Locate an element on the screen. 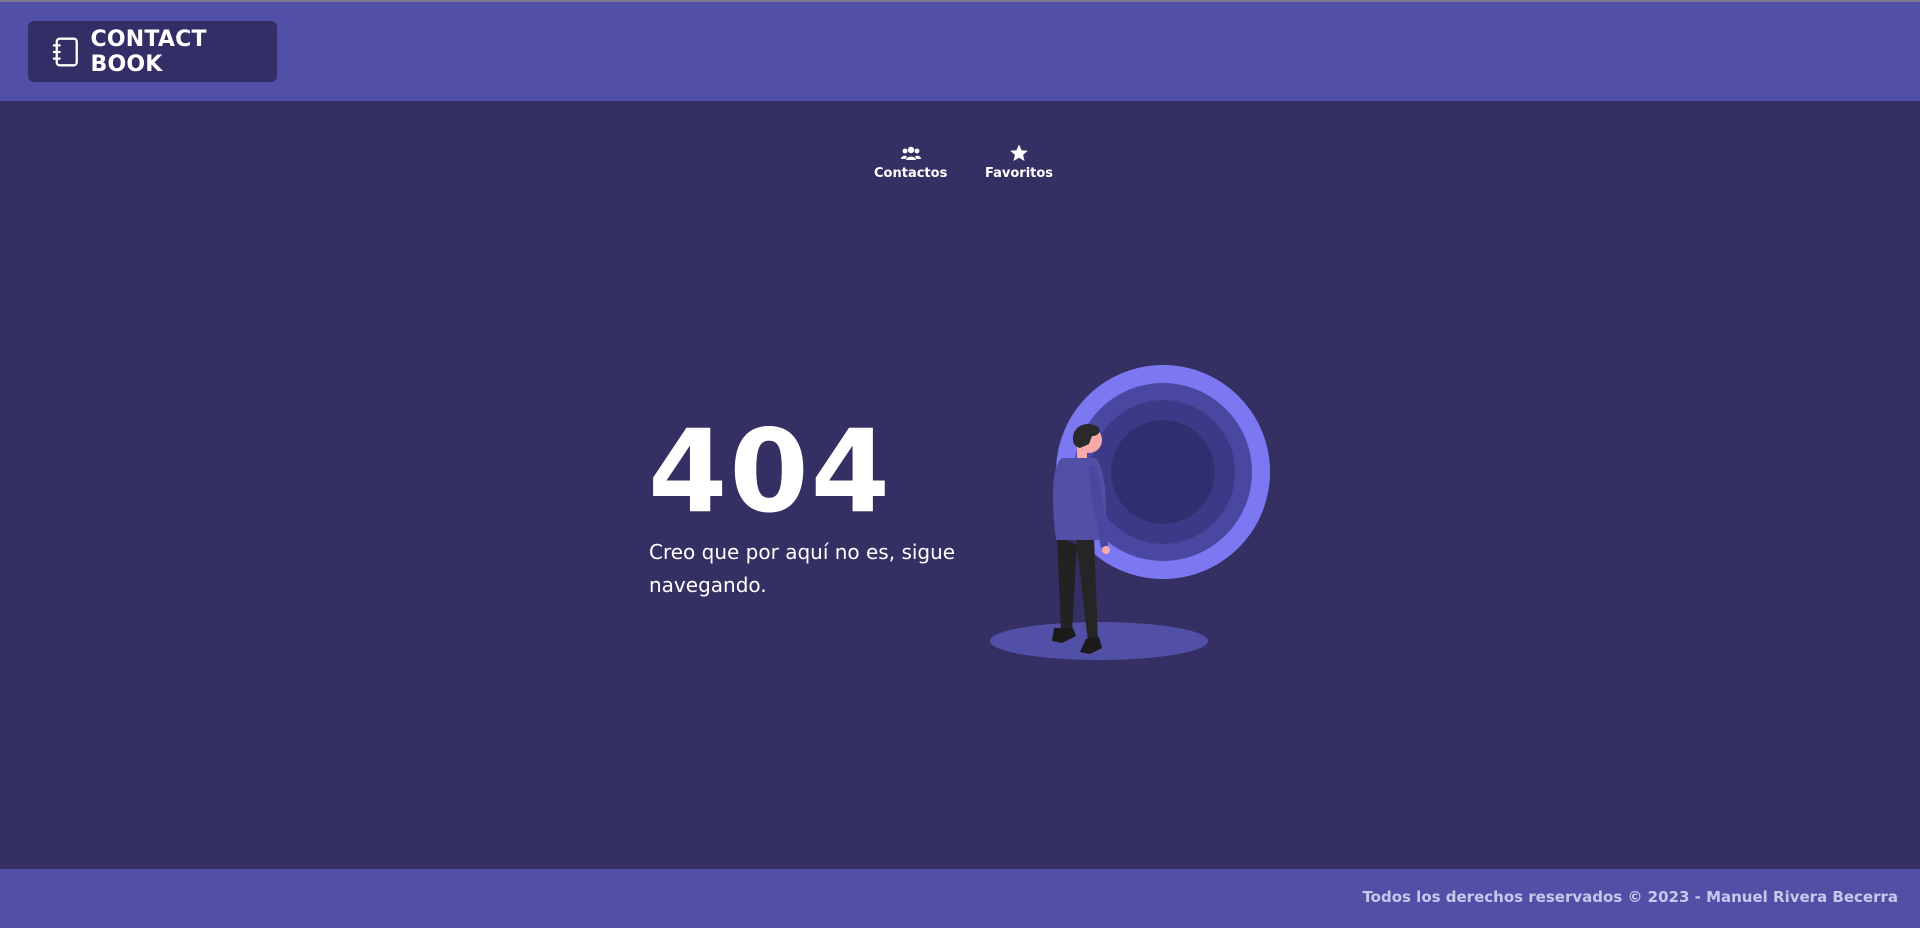 This screenshot has height=928, width=1920. lost-person-illustration is located at coordinates (1130, 512).